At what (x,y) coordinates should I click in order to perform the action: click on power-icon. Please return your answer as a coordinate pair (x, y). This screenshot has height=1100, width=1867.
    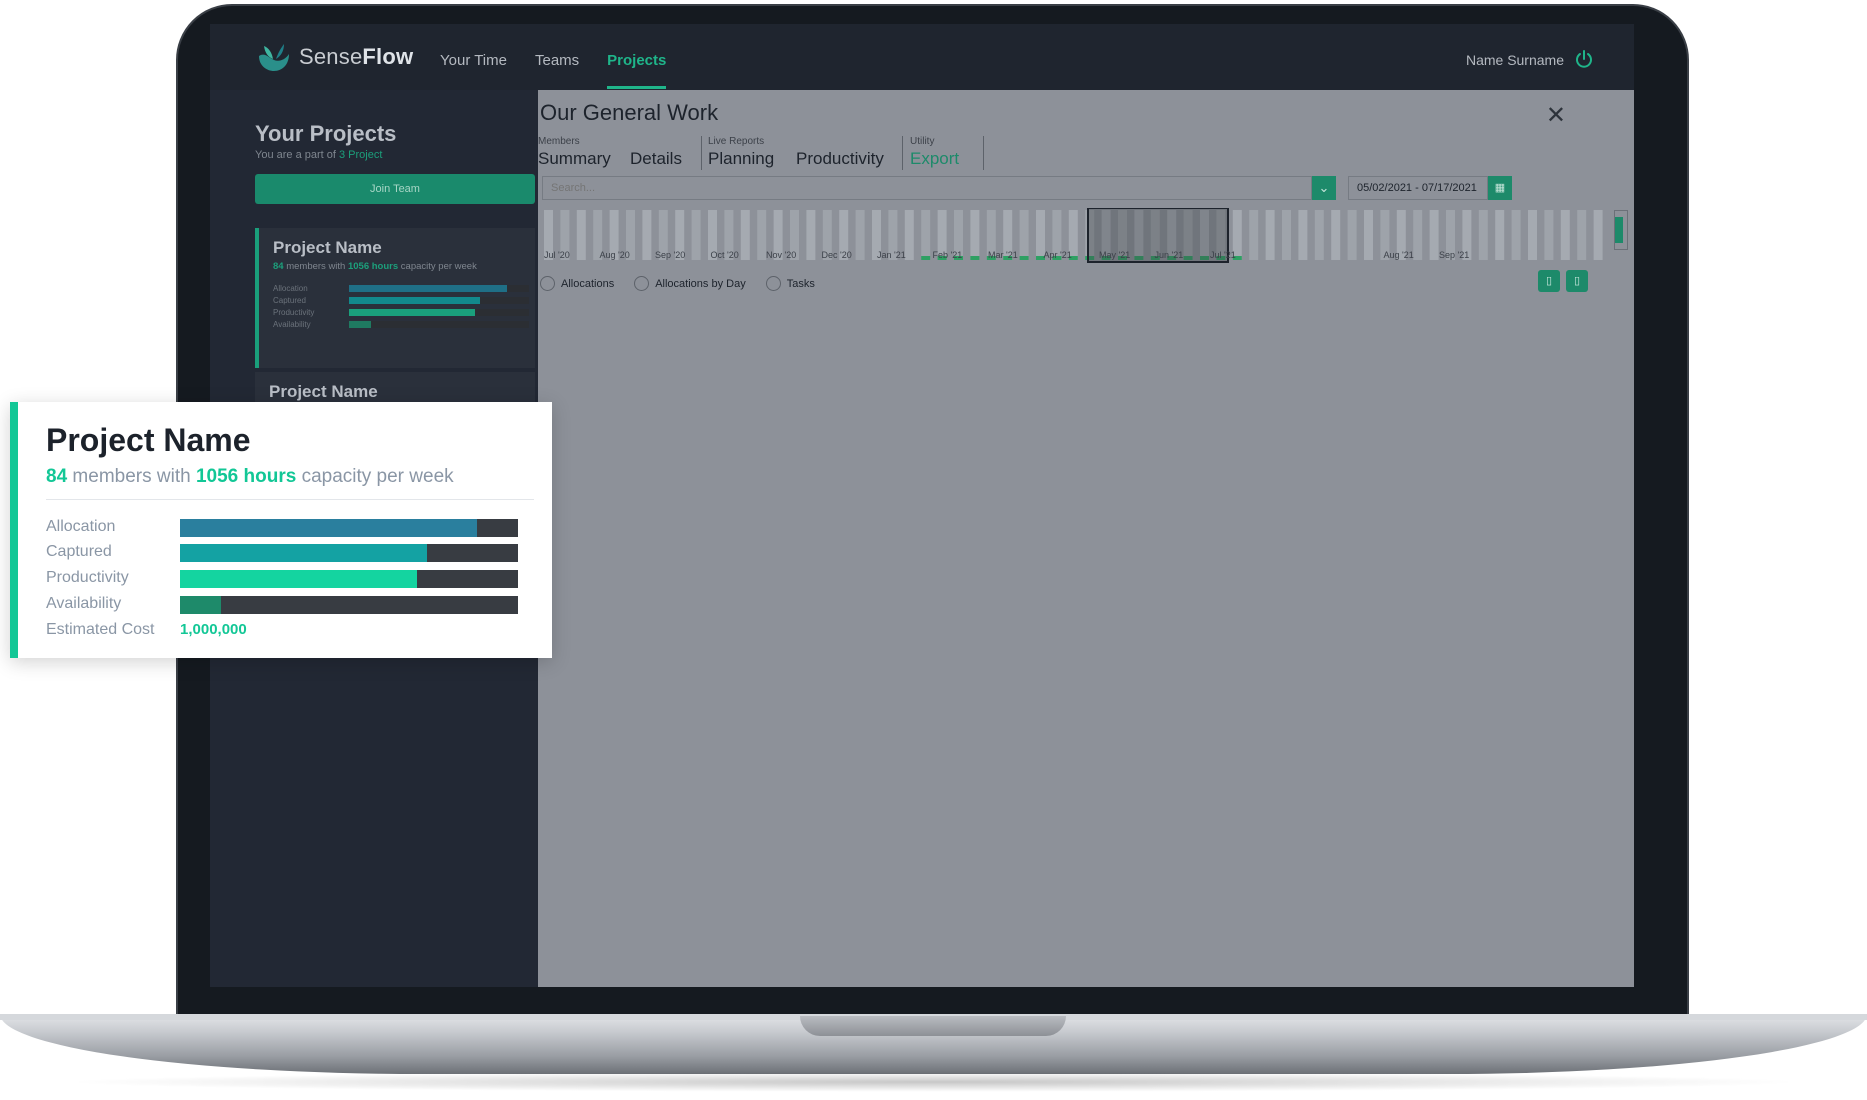
    Looking at the image, I should click on (1584, 59).